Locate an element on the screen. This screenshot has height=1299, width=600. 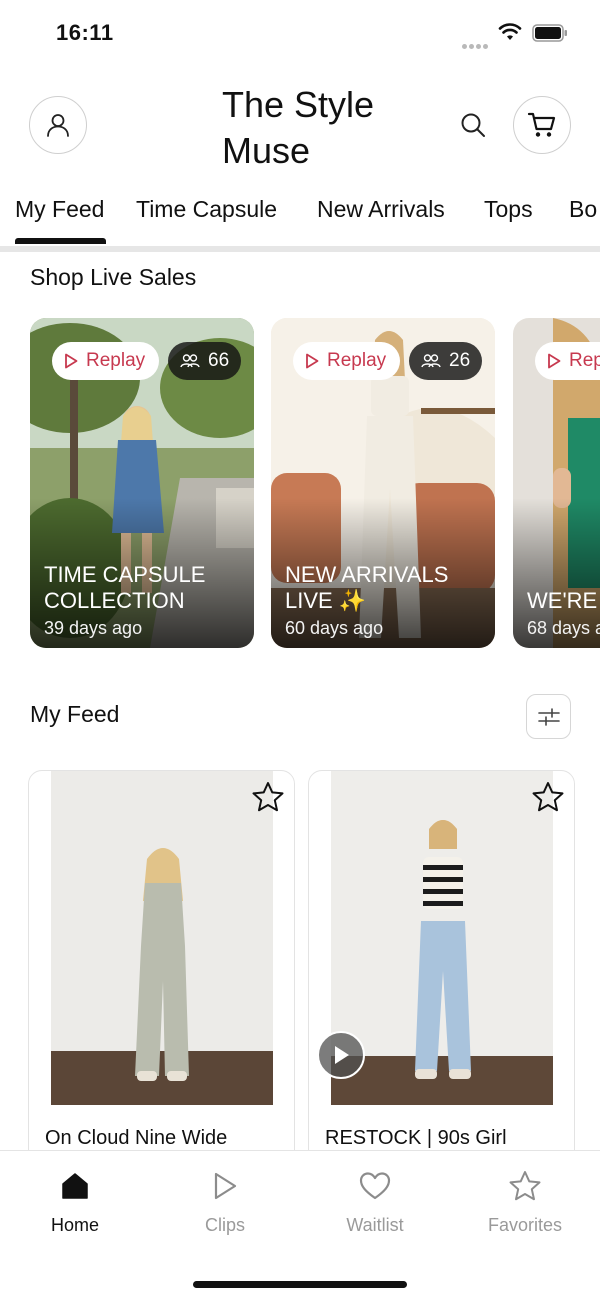
product-image is located at coordinates (162, 938).